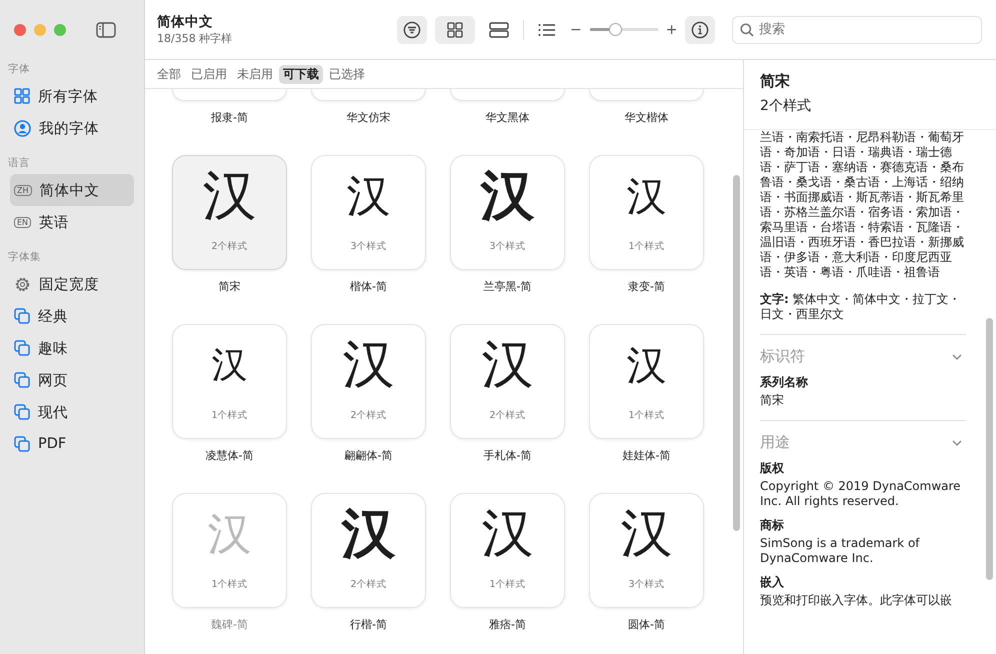 The image size is (996, 654). I want to click on sidebar-toggle-icon, so click(106, 30).